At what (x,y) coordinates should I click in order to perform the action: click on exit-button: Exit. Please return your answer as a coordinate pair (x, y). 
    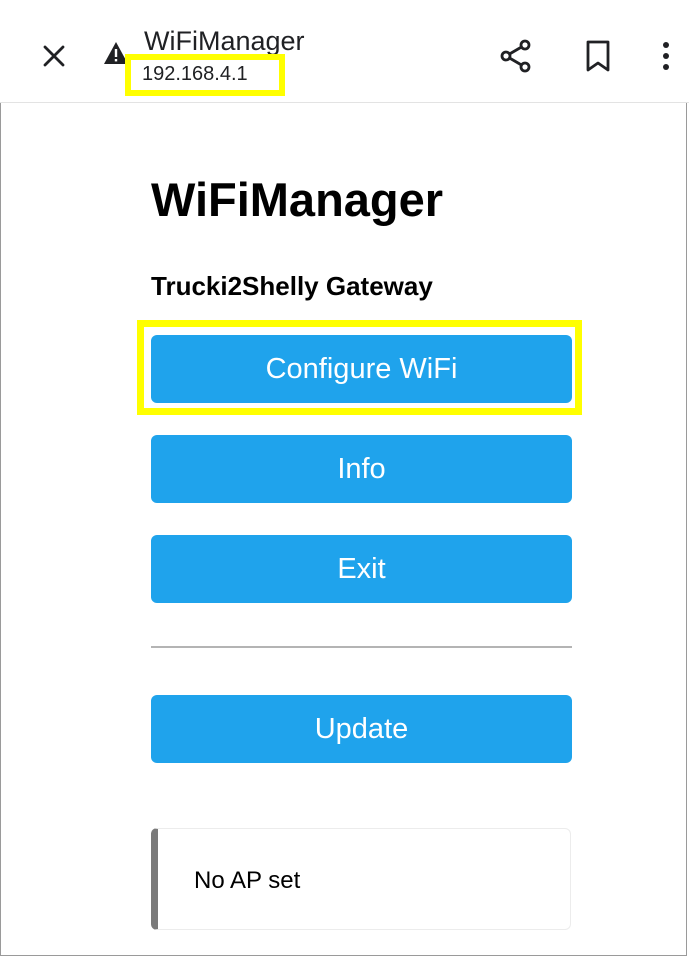
    Looking at the image, I should click on (361, 569).